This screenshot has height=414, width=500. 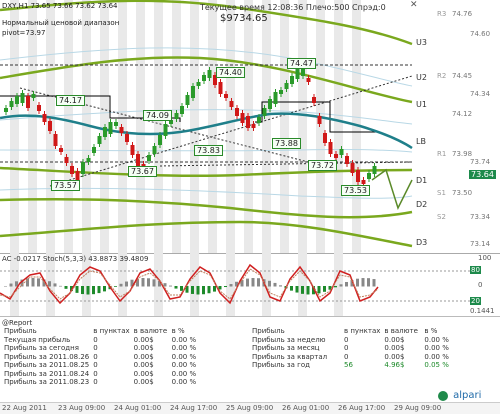 I want to click on table-row: Текущая прибыль 0 0.00$ 0.00 %, so click(x=106, y=340).